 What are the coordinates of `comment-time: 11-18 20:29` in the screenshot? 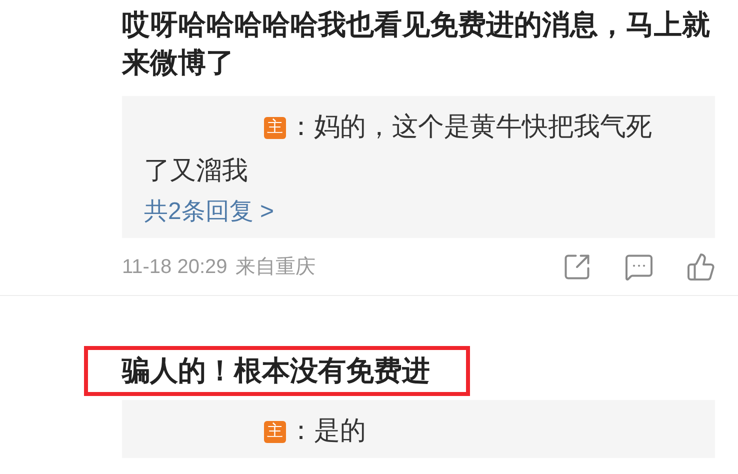 It's located at (175, 267).